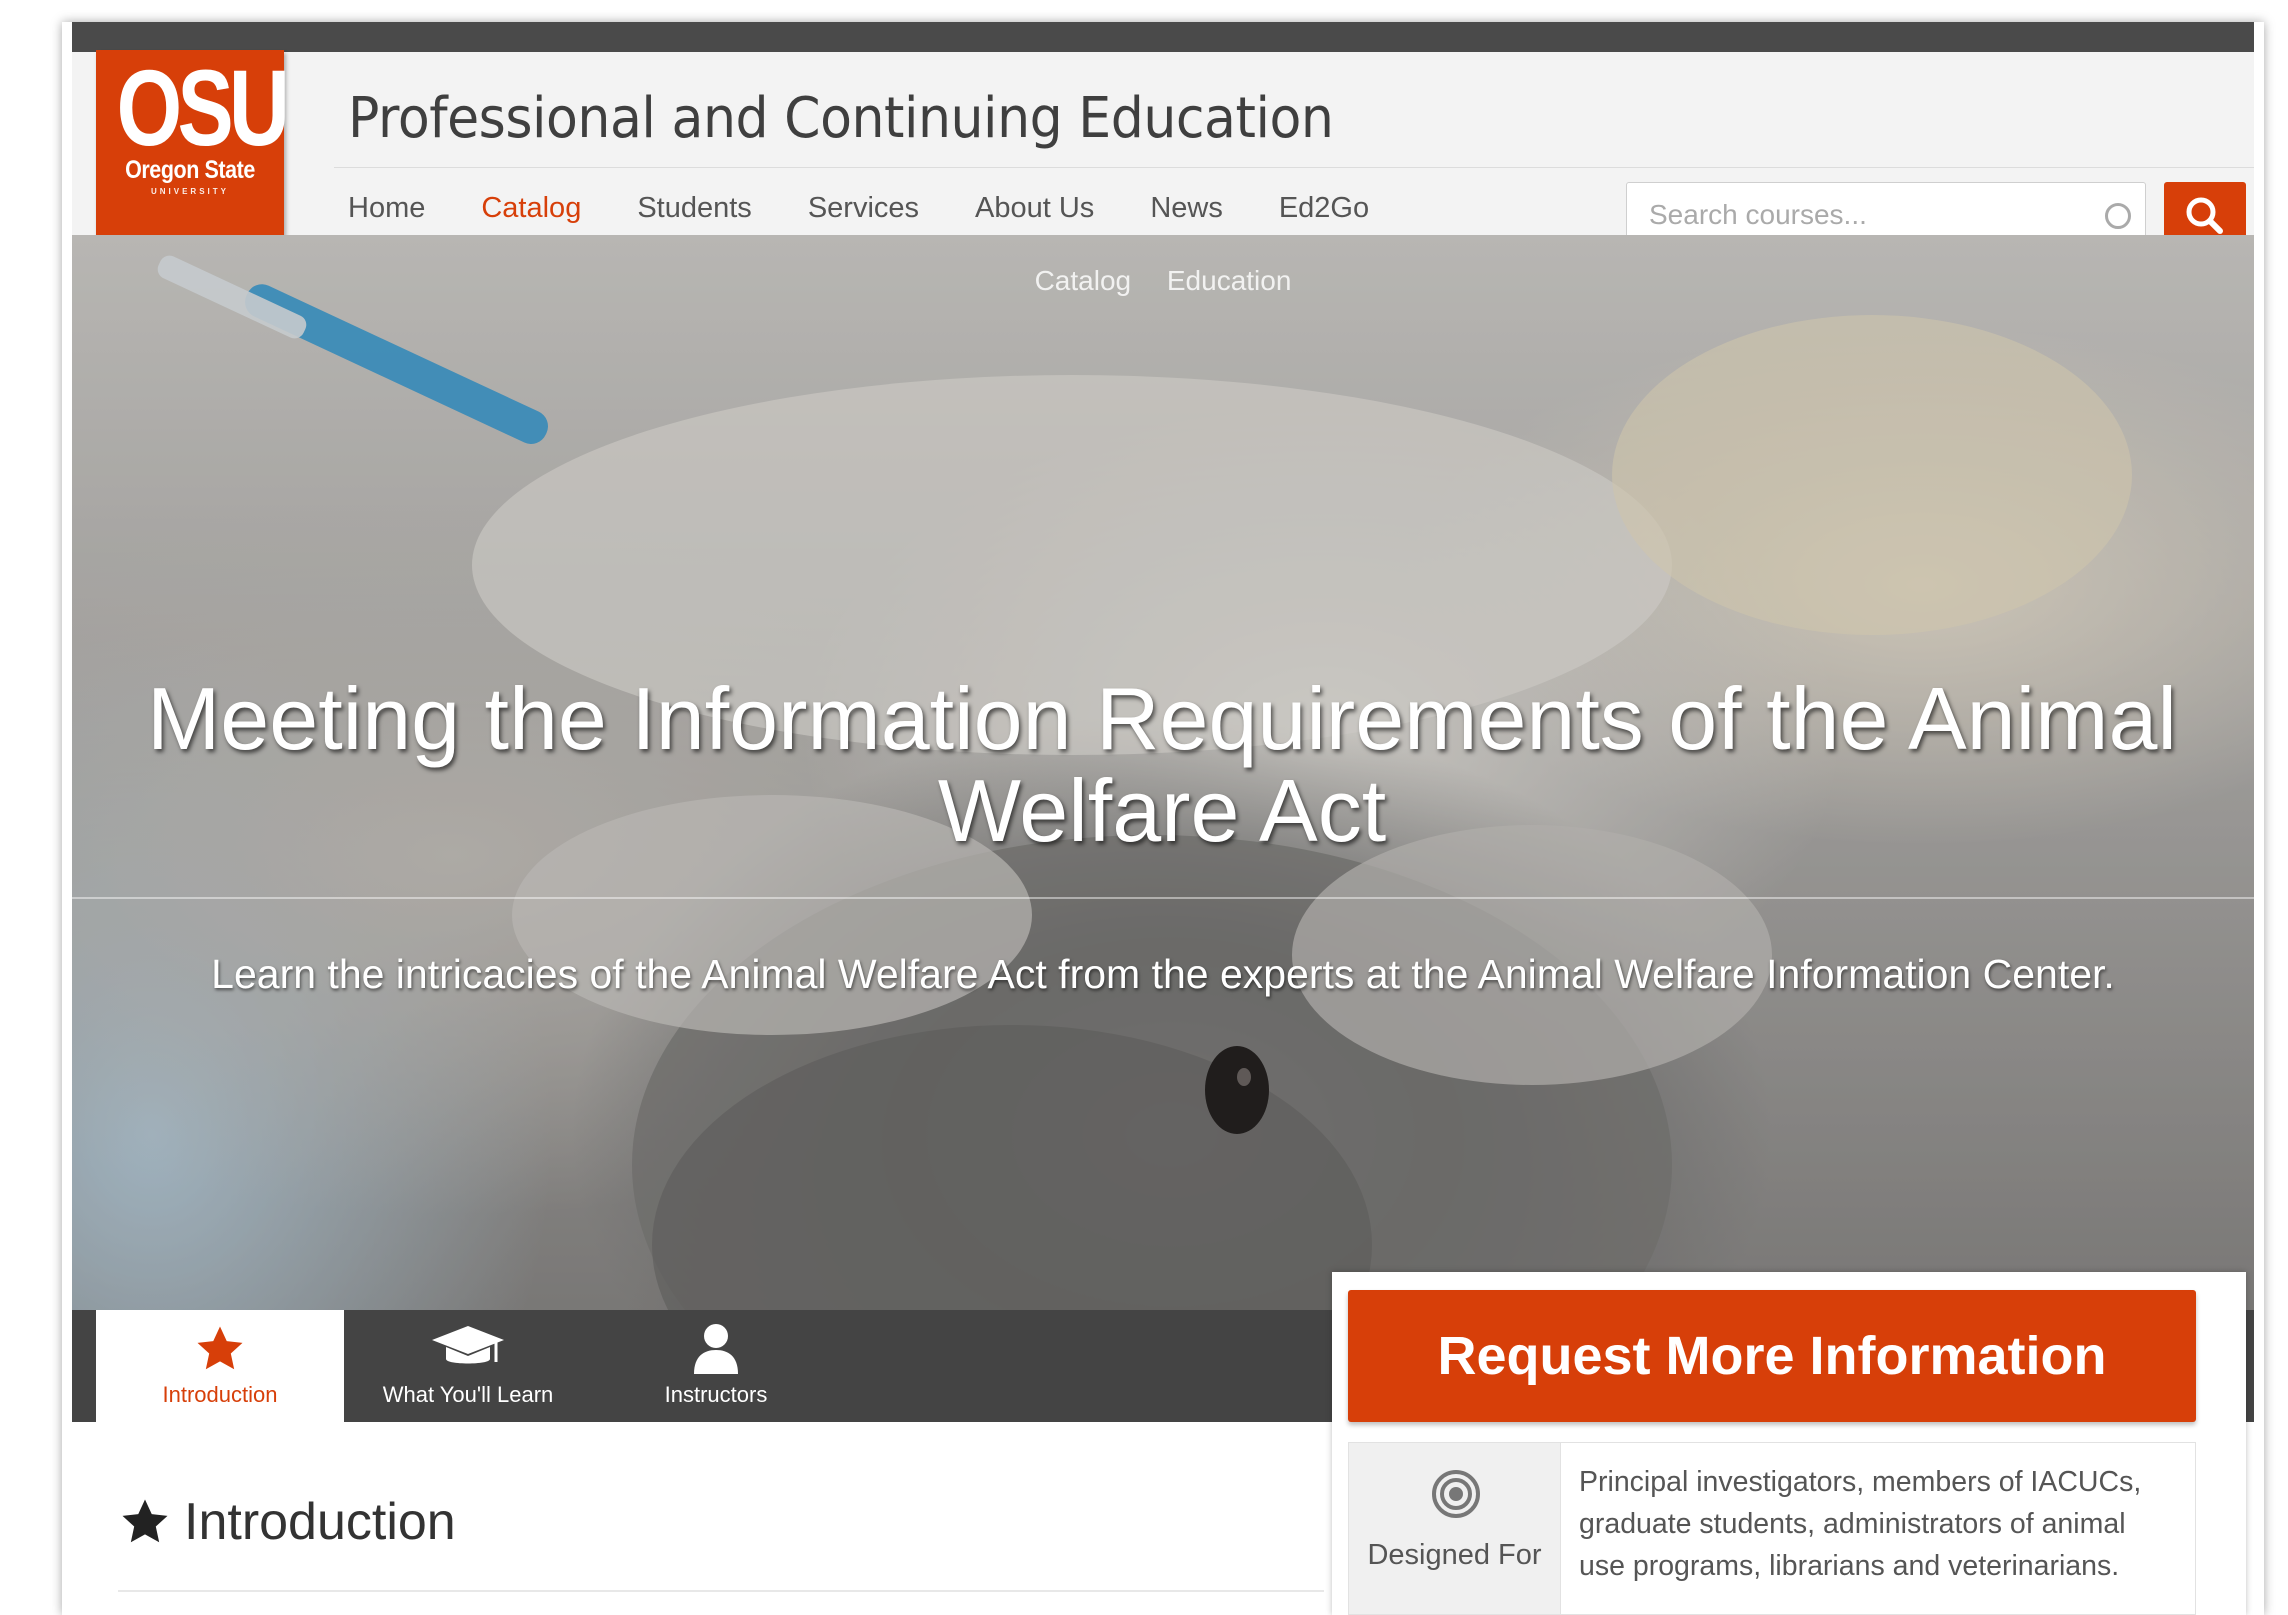 This screenshot has height=1615, width=2288. What do you see at coordinates (320, 1522) in the screenshot?
I see `section-heading-text: Introduction` at bounding box center [320, 1522].